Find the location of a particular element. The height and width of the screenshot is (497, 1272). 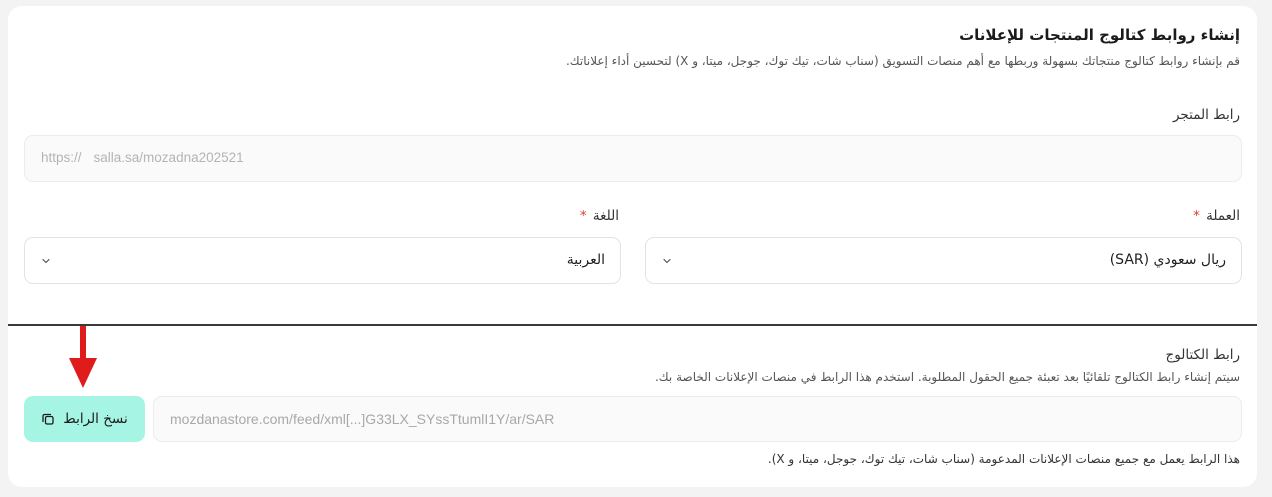

copy-link-label: نسخ الرابط is located at coordinates (95, 419).